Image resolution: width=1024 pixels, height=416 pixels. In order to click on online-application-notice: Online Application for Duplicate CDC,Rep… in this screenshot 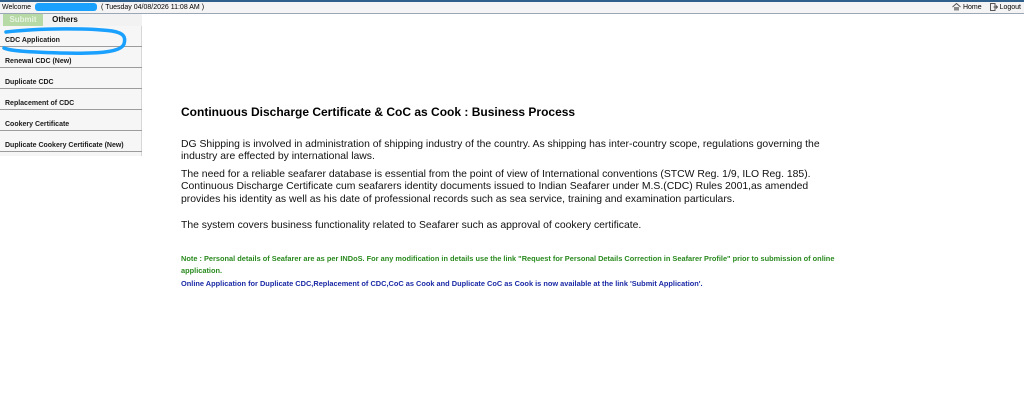, I will do `click(442, 283)`.